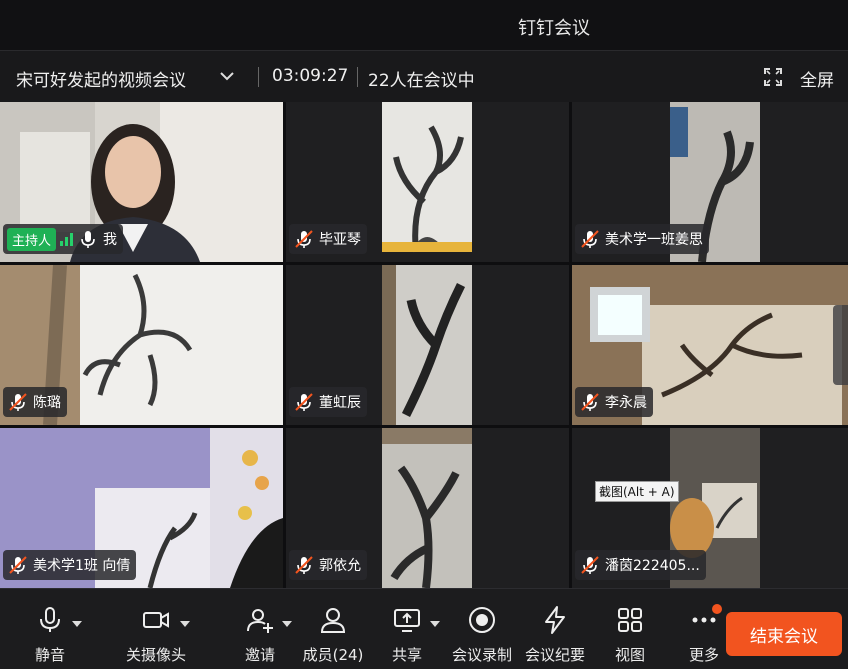 The width and height of the screenshot is (848, 669). I want to click on participant-name: 美术学1班 向倩, so click(82, 566).